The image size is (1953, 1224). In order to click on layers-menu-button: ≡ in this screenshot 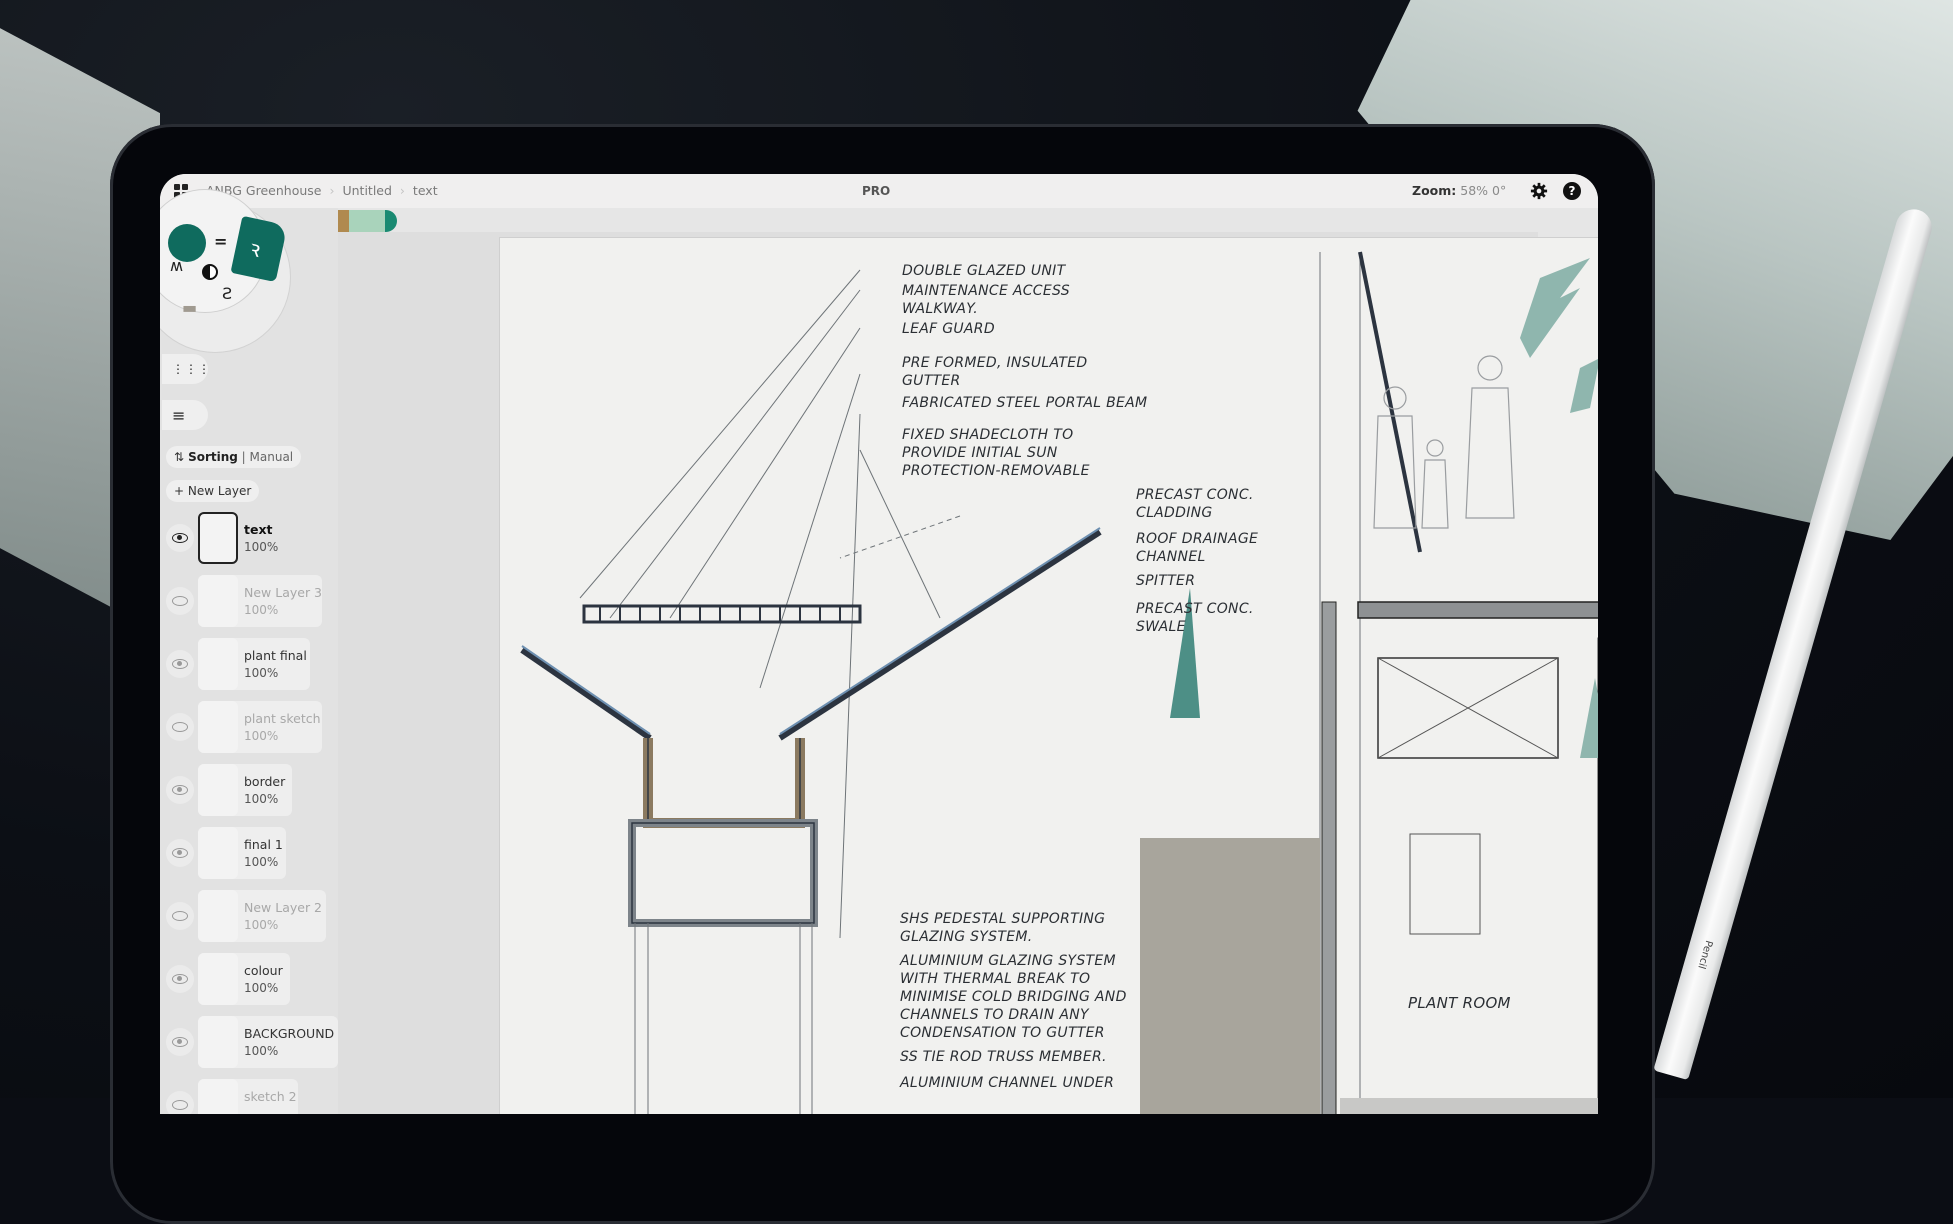, I will do `click(185, 415)`.